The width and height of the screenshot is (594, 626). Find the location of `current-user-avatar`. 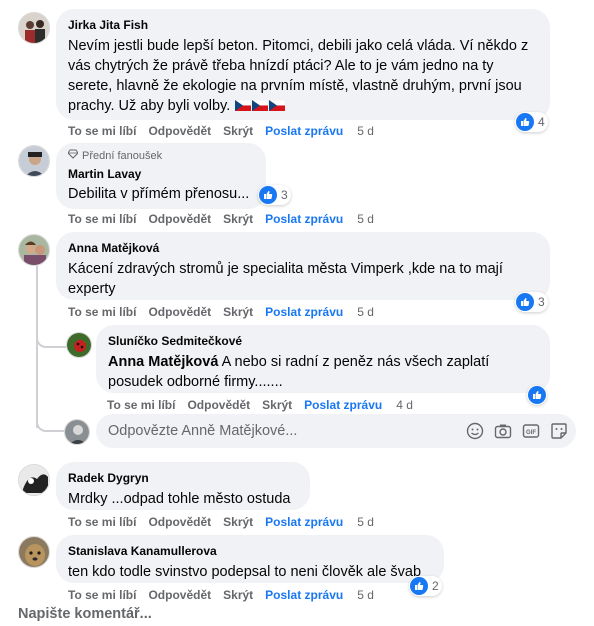

current-user-avatar is located at coordinates (77, 432).